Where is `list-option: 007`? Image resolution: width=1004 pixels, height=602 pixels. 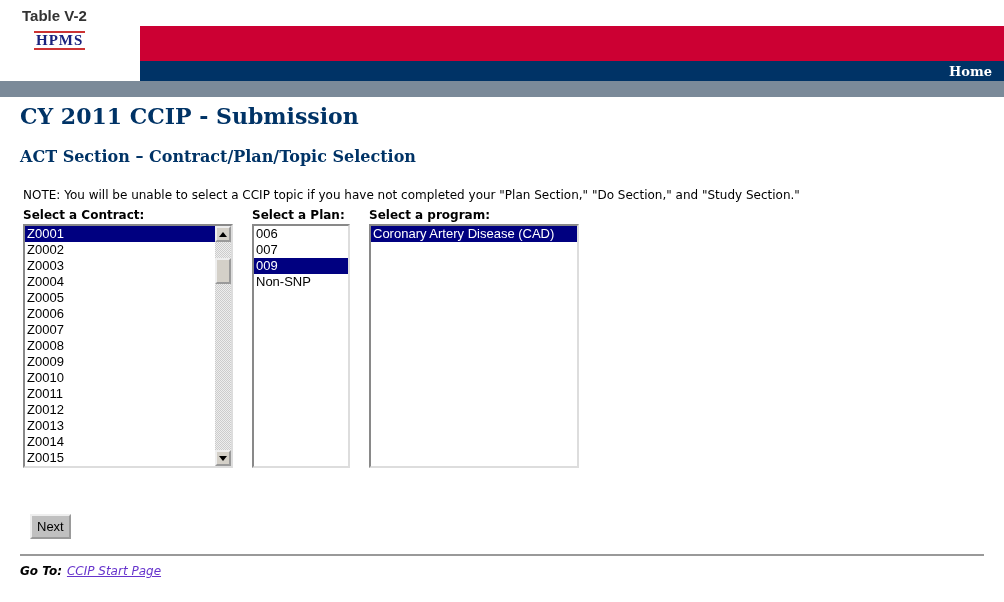 list-option: 007 is located at coordinates (301, 250).